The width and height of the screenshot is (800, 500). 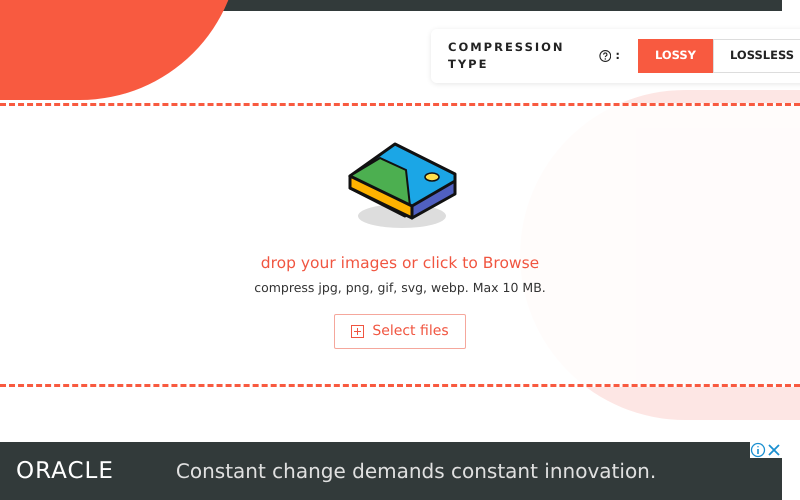 I want to click on ad-logo: ORACLE, so click(x=65, y=471).